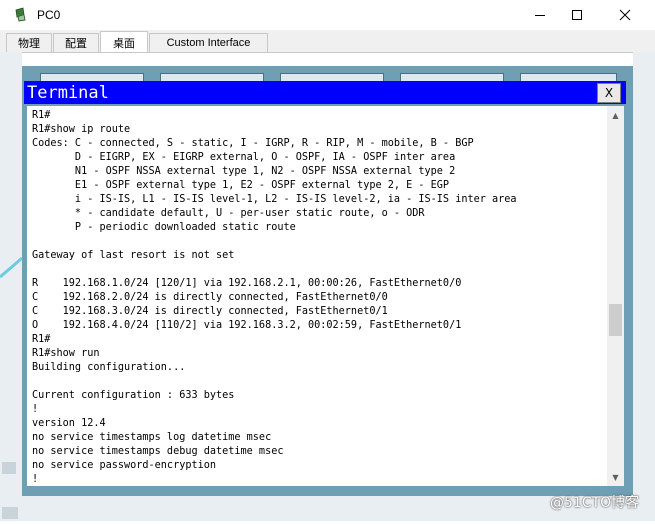  I want to click on scrollbar-thumb, so click(615, 320).